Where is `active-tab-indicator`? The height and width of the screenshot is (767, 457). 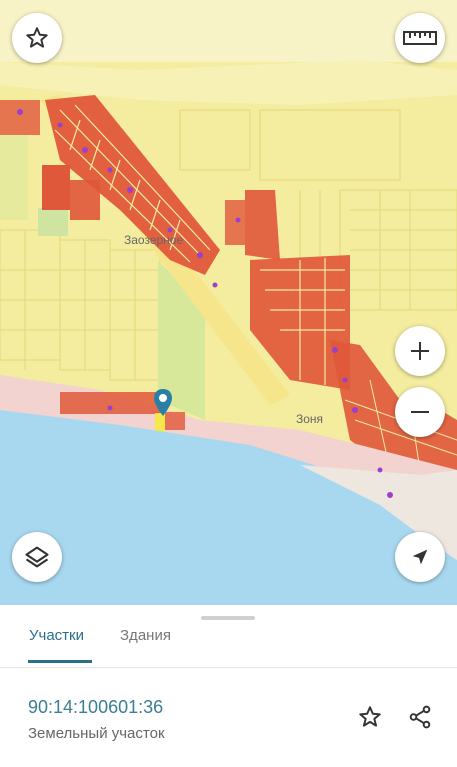 active-tab-indicator is located at coordinates (60, 661).